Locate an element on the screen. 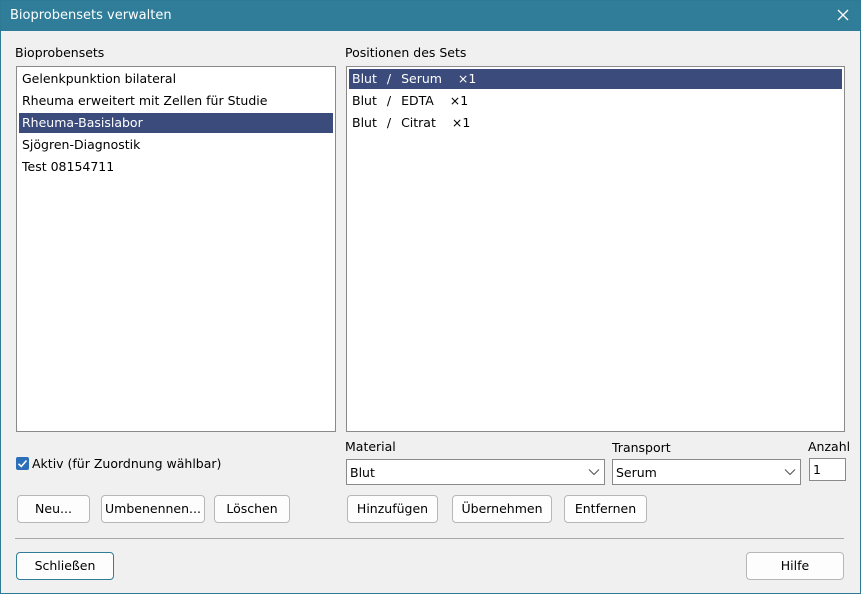  anzahl-label: Anzahl is located at coordinates (829, 446).